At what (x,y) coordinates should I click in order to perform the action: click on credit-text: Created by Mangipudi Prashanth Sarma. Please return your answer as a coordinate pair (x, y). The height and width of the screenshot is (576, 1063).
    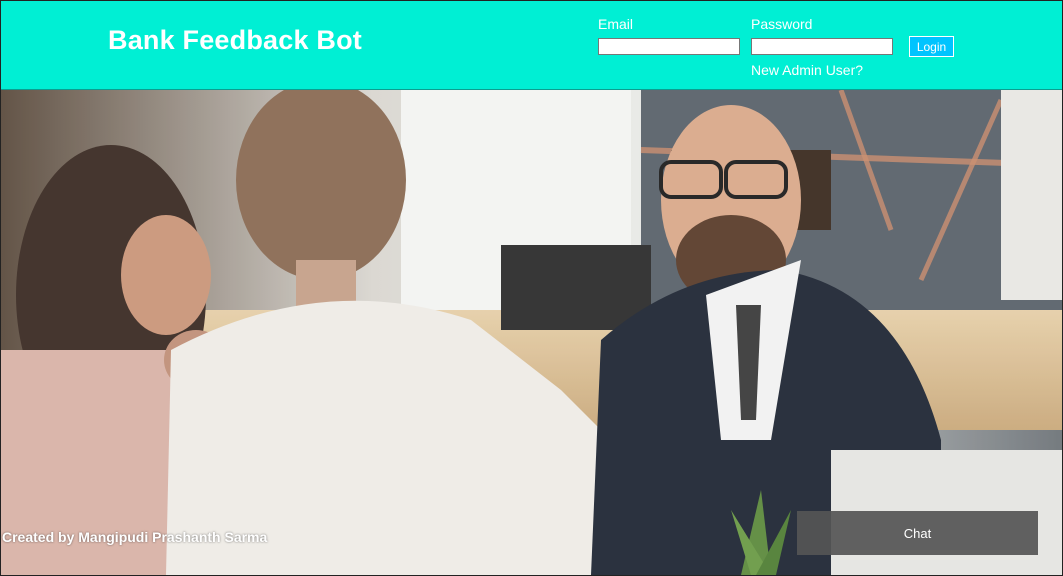
    Looking at the image, I should click on (135, 537).